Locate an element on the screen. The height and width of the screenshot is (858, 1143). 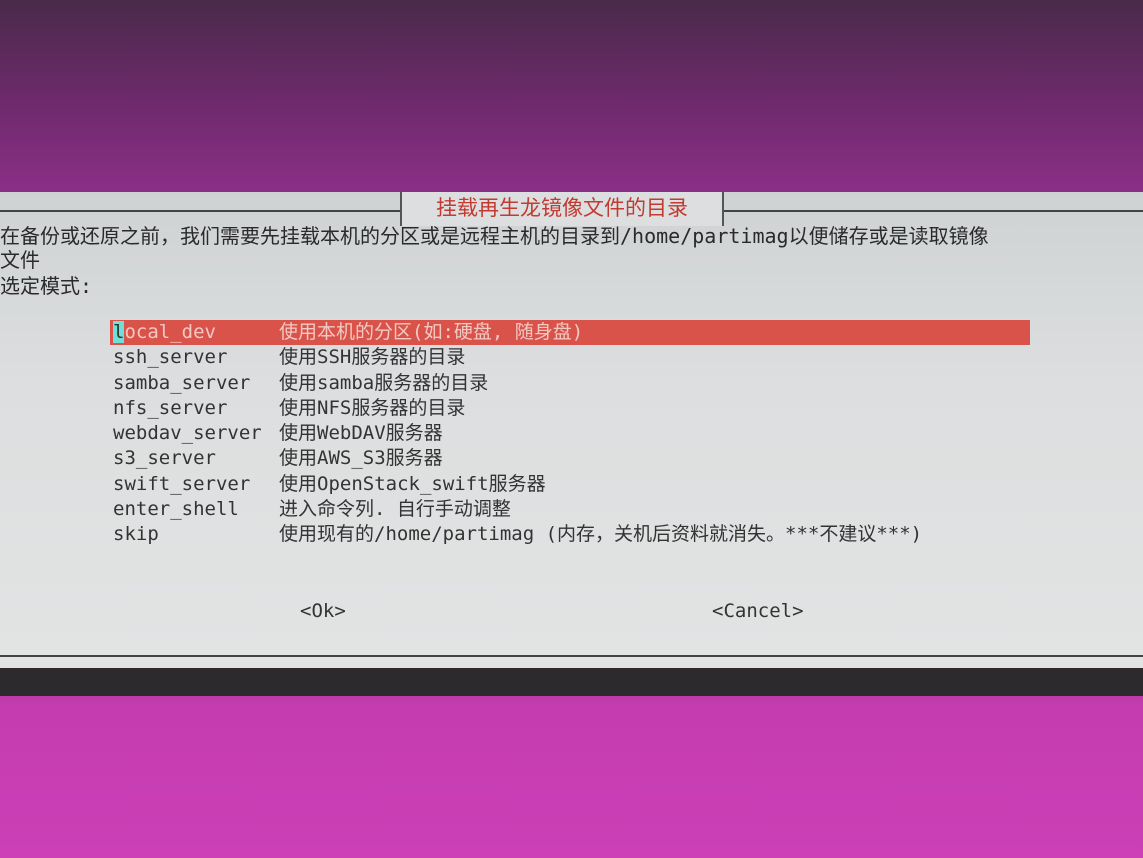
description-line-2: 文件 is located at coordinates (20, 260).